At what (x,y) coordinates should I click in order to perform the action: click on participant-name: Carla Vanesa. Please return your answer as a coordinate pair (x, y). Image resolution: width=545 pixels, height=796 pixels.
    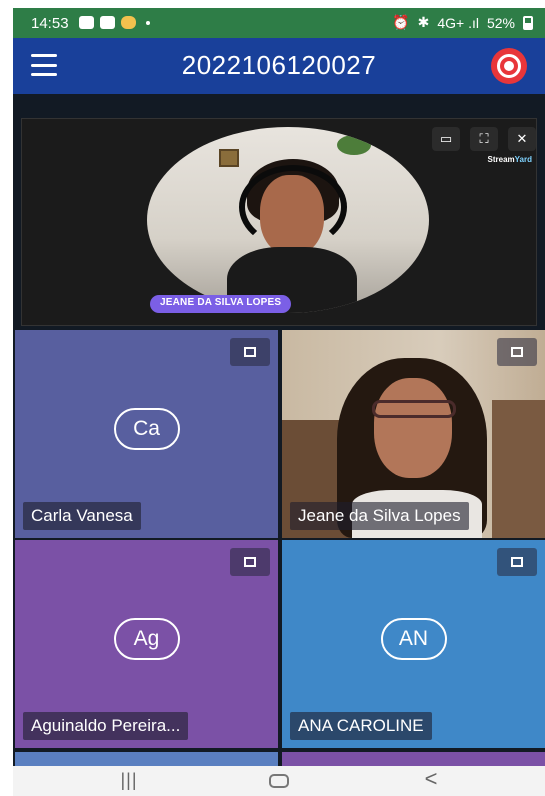
    Looking at the image, I should click on (82, 516).